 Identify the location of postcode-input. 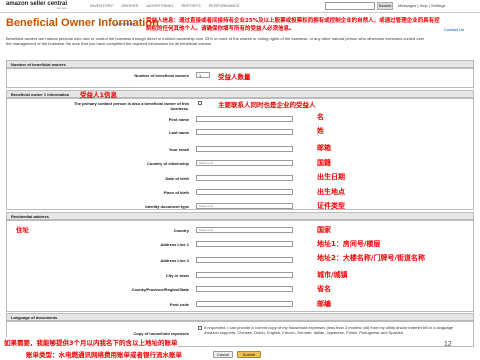
(244, 304).